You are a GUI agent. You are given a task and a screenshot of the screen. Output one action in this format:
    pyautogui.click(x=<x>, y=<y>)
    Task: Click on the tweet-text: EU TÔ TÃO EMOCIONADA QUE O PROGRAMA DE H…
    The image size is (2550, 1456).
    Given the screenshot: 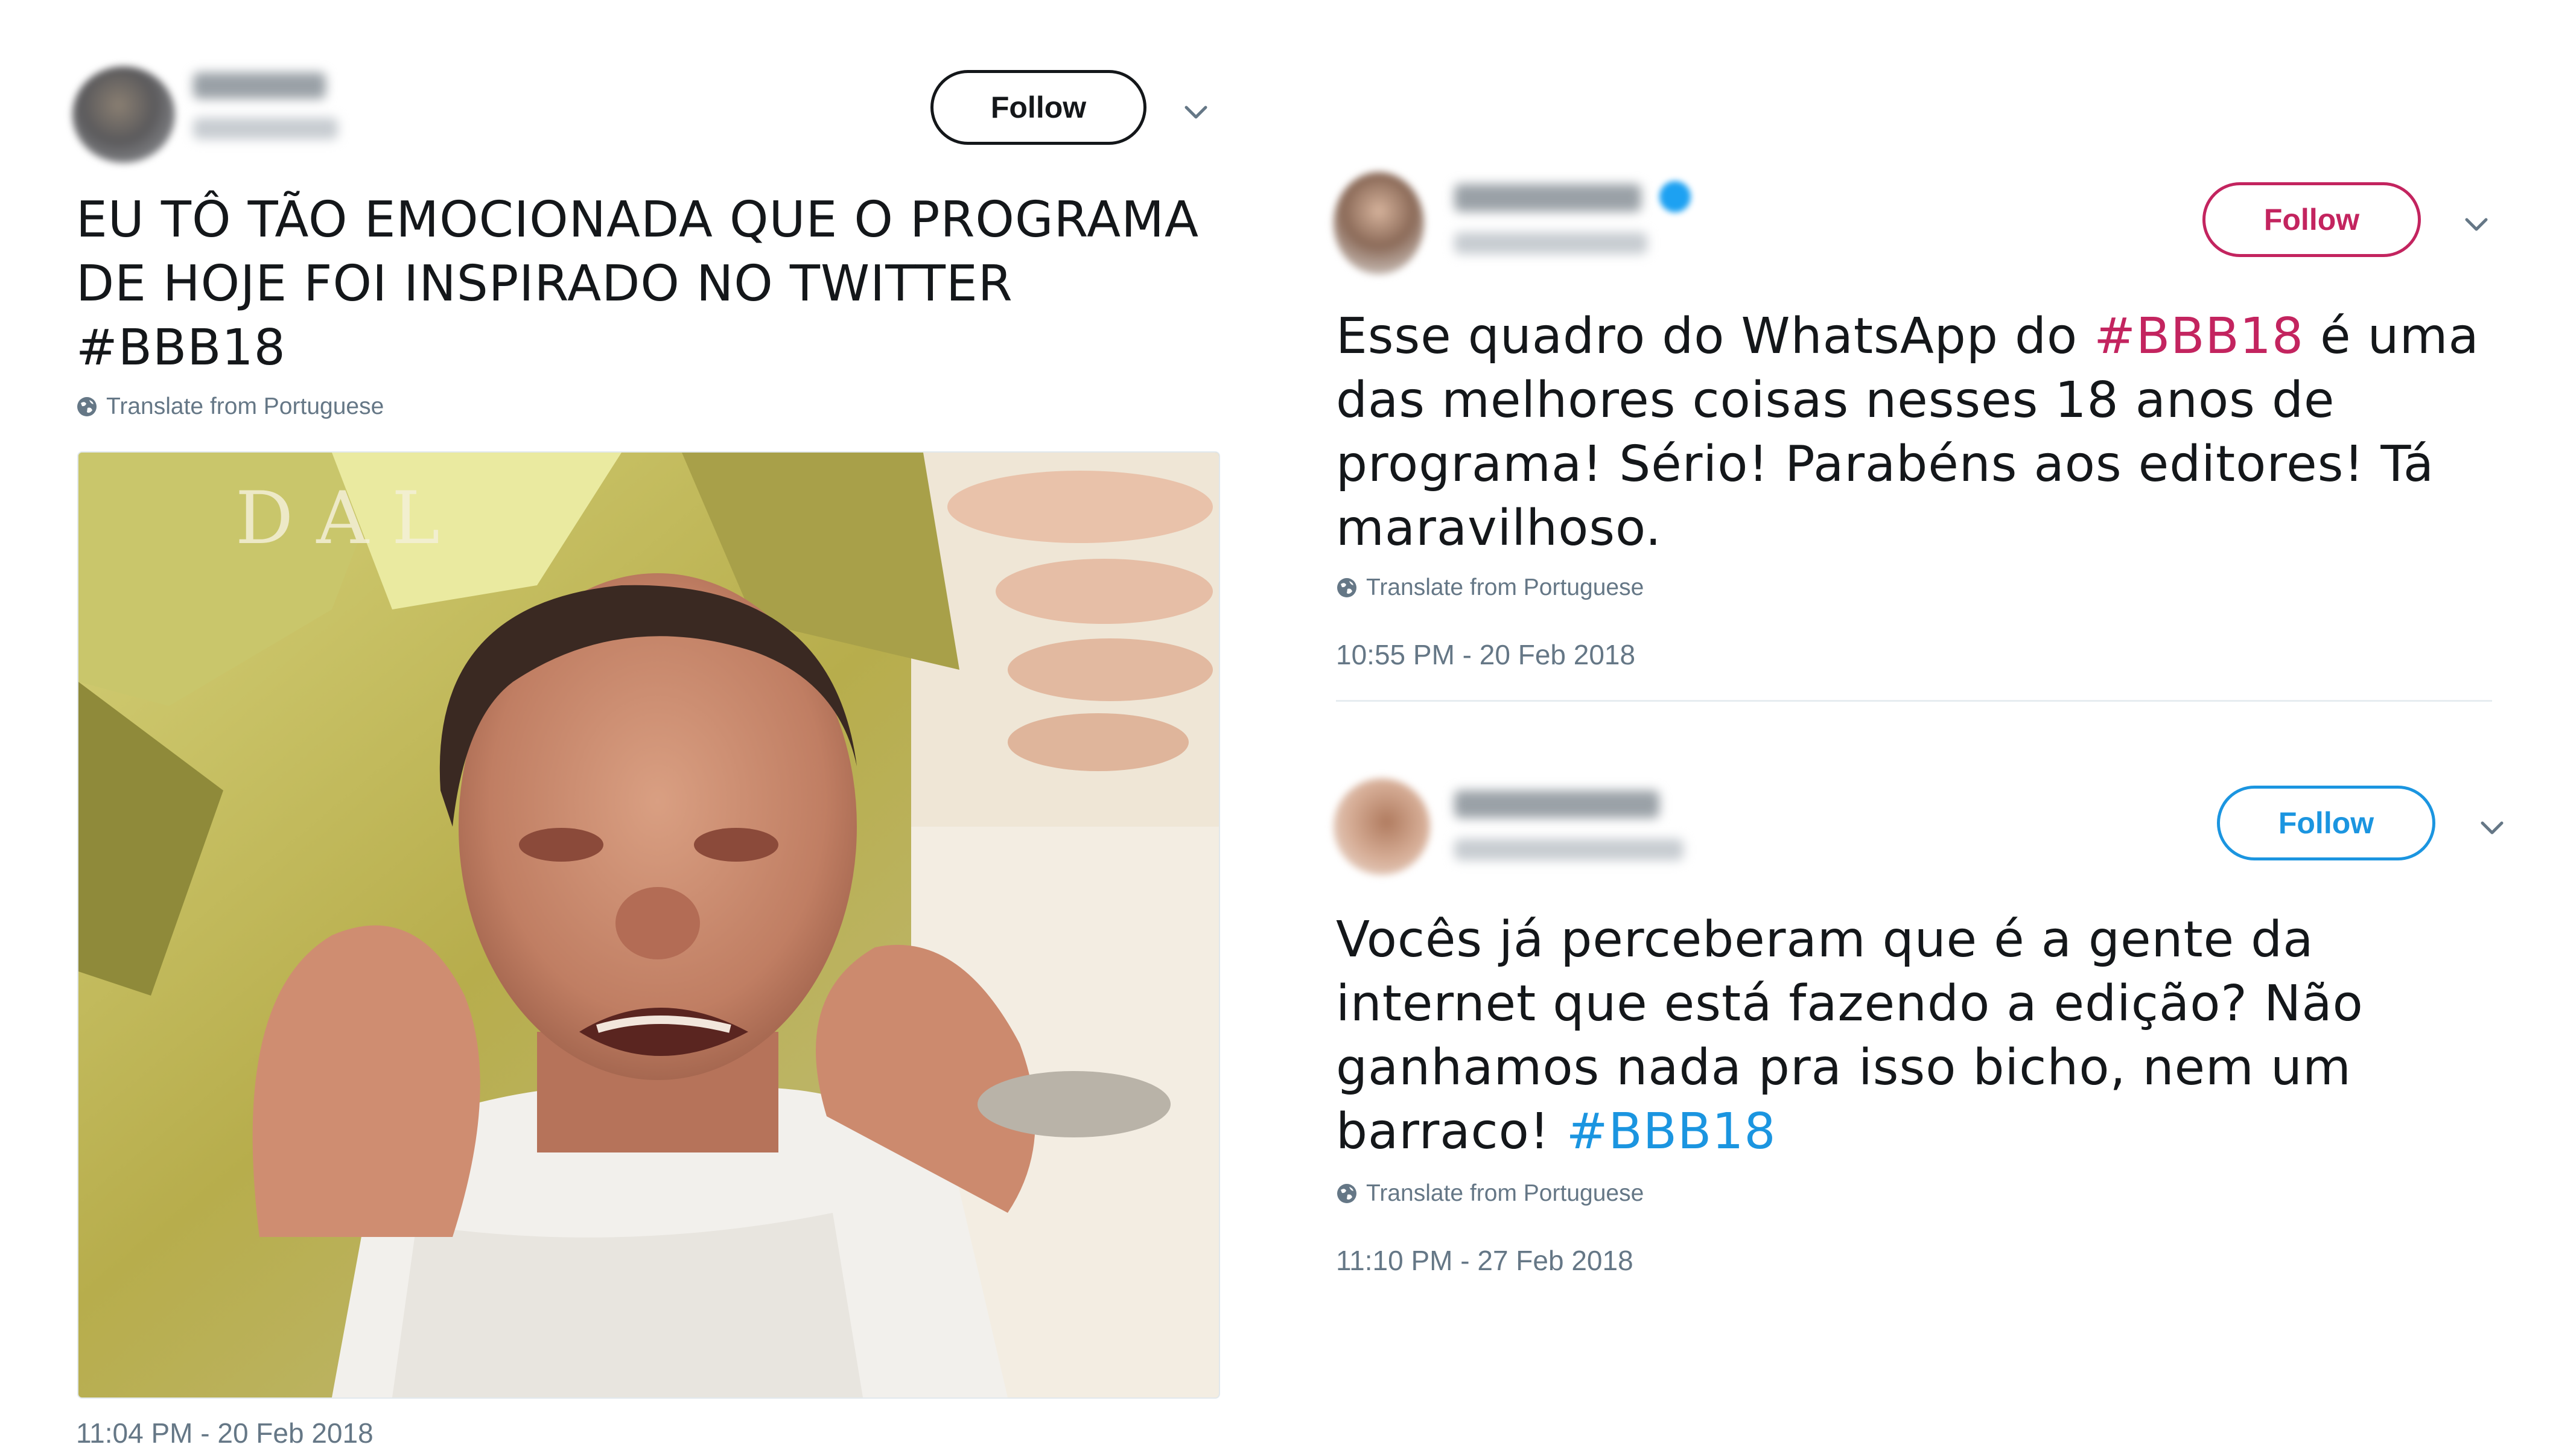 What is the action you would take?
    pyautogui.click(x=649, y=284)
    